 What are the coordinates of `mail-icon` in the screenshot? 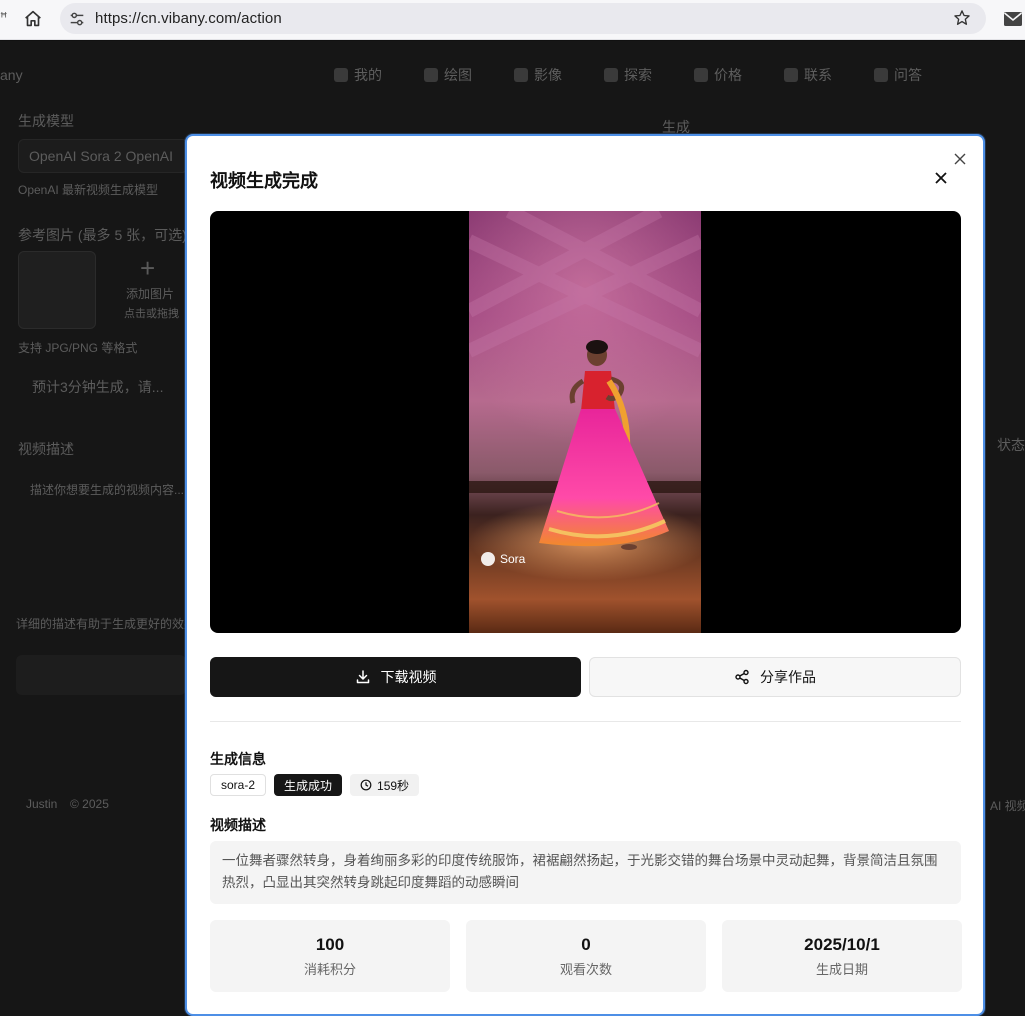 It's located at (1013, 19).